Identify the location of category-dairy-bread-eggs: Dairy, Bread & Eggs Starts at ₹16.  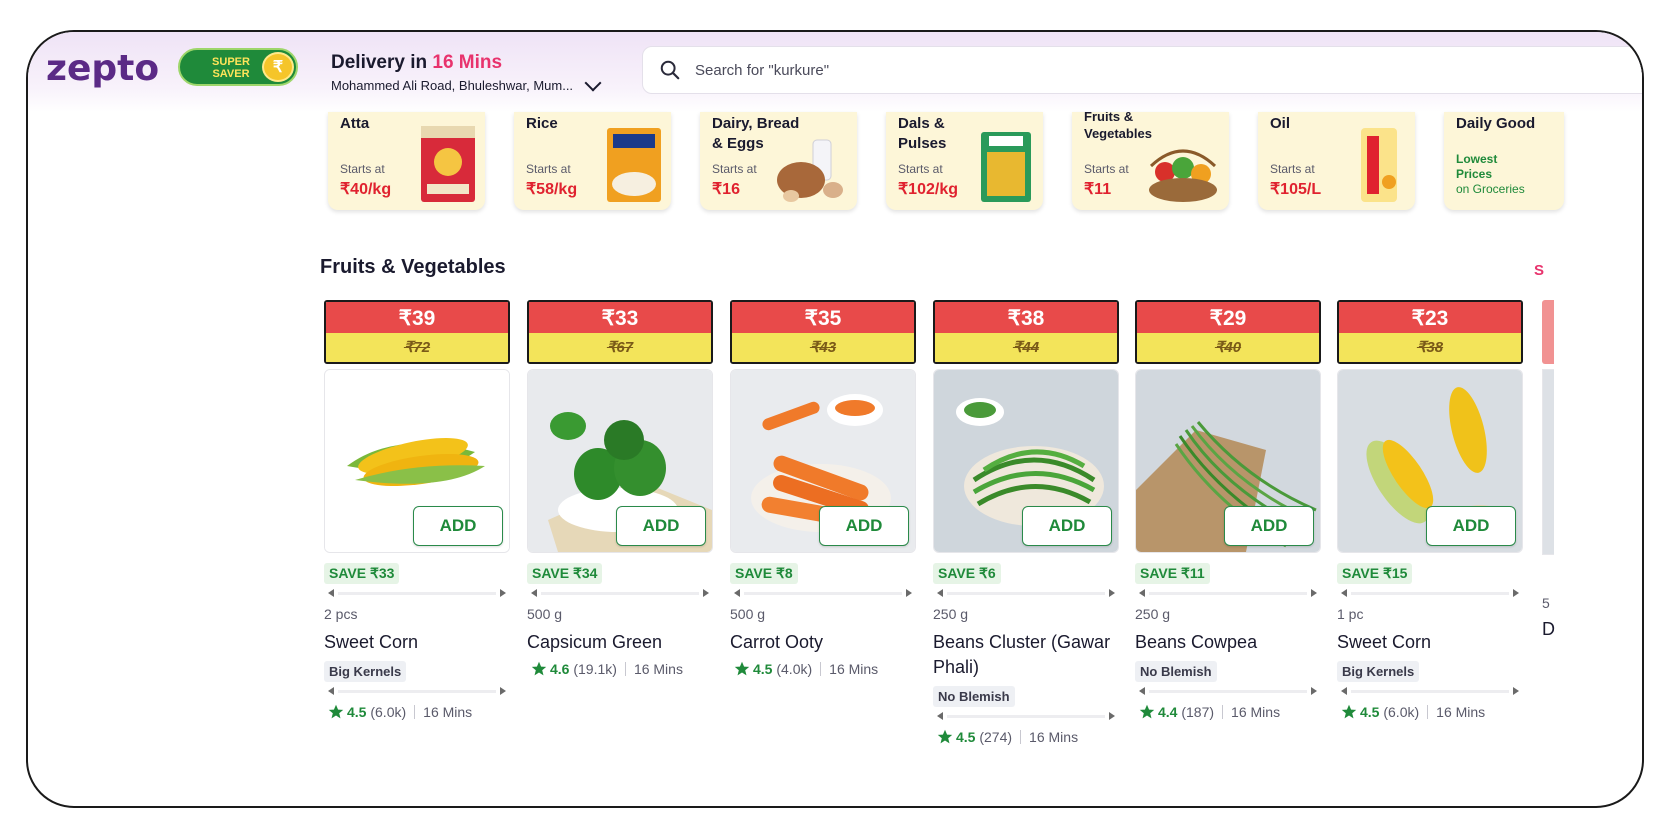
(778, 161).